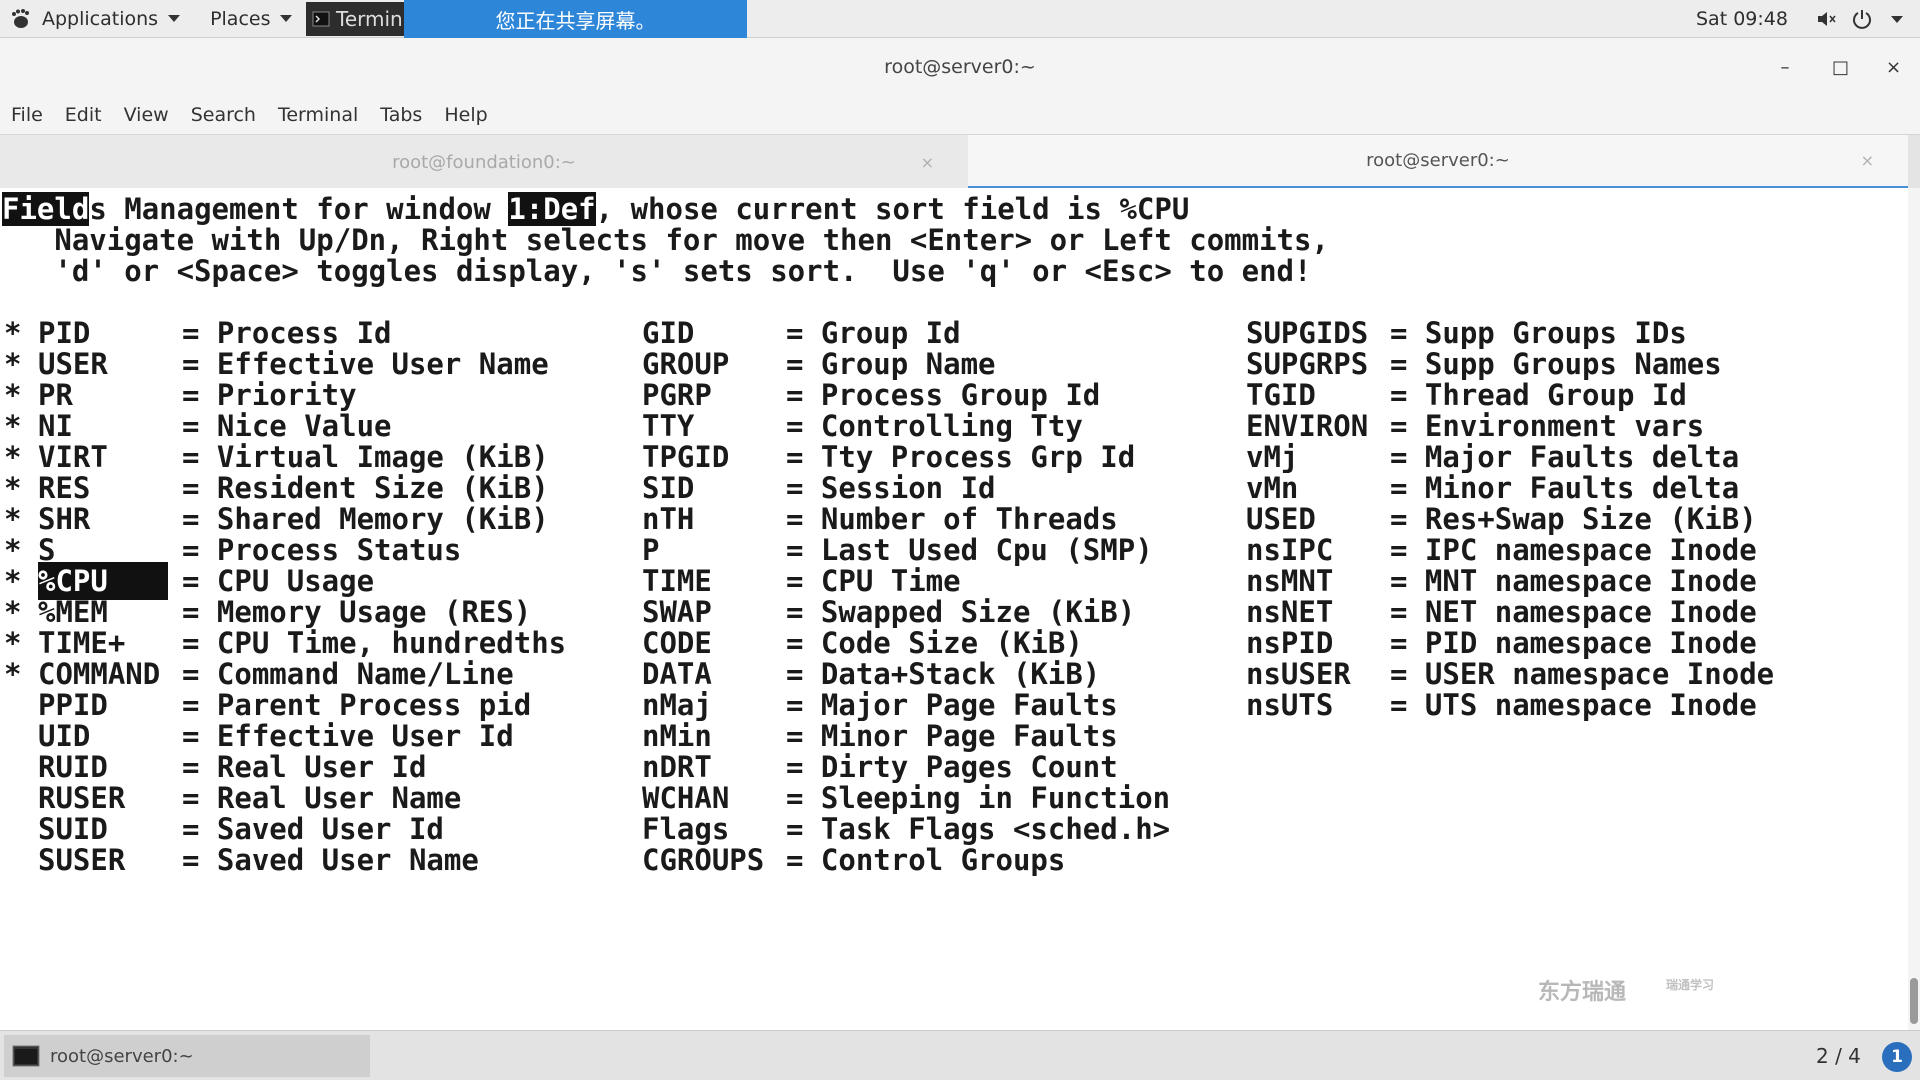  Describe the element at coordinates (330, 860) in the screenshot. I see `field-desc: = Saved User Name` at that location.